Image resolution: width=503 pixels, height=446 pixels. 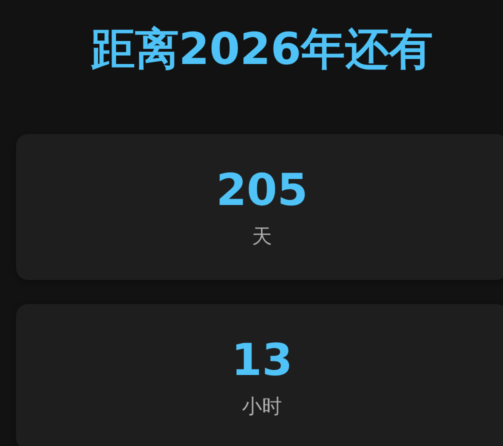 I want to click on unit-label: 天, so click(x=262, y=236).